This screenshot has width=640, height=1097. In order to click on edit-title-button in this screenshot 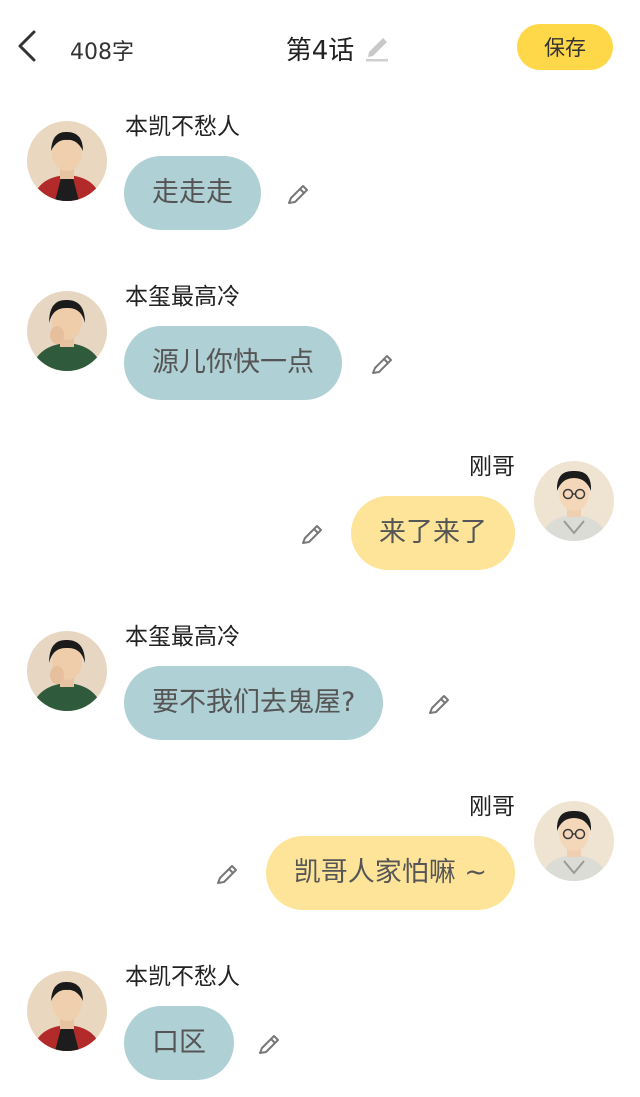, I will do `click(377, 46)`.